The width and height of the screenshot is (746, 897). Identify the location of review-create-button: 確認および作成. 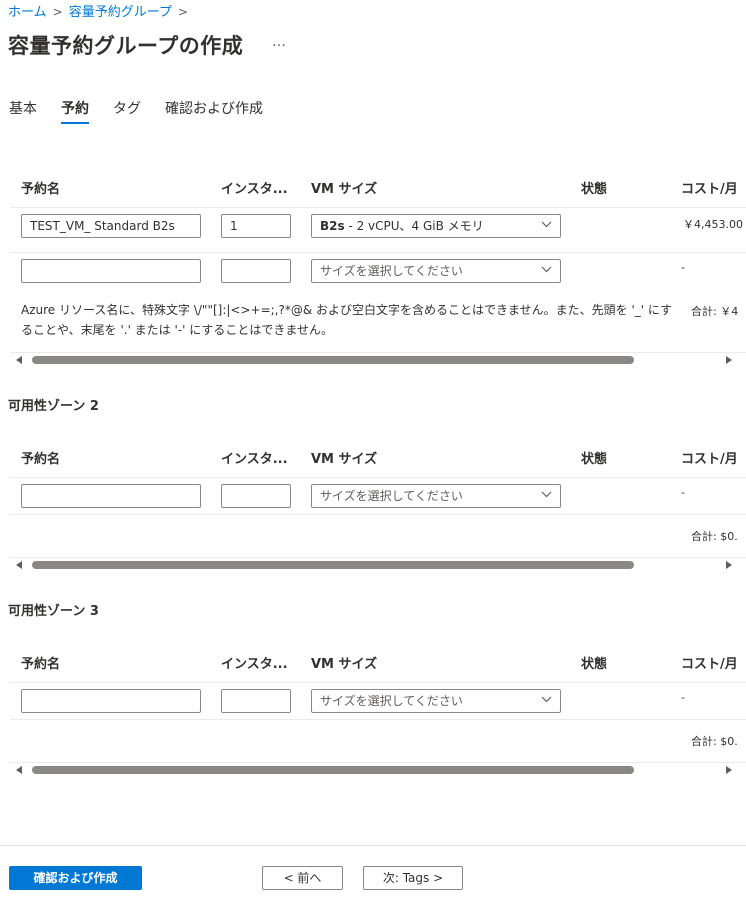
(75, 878).